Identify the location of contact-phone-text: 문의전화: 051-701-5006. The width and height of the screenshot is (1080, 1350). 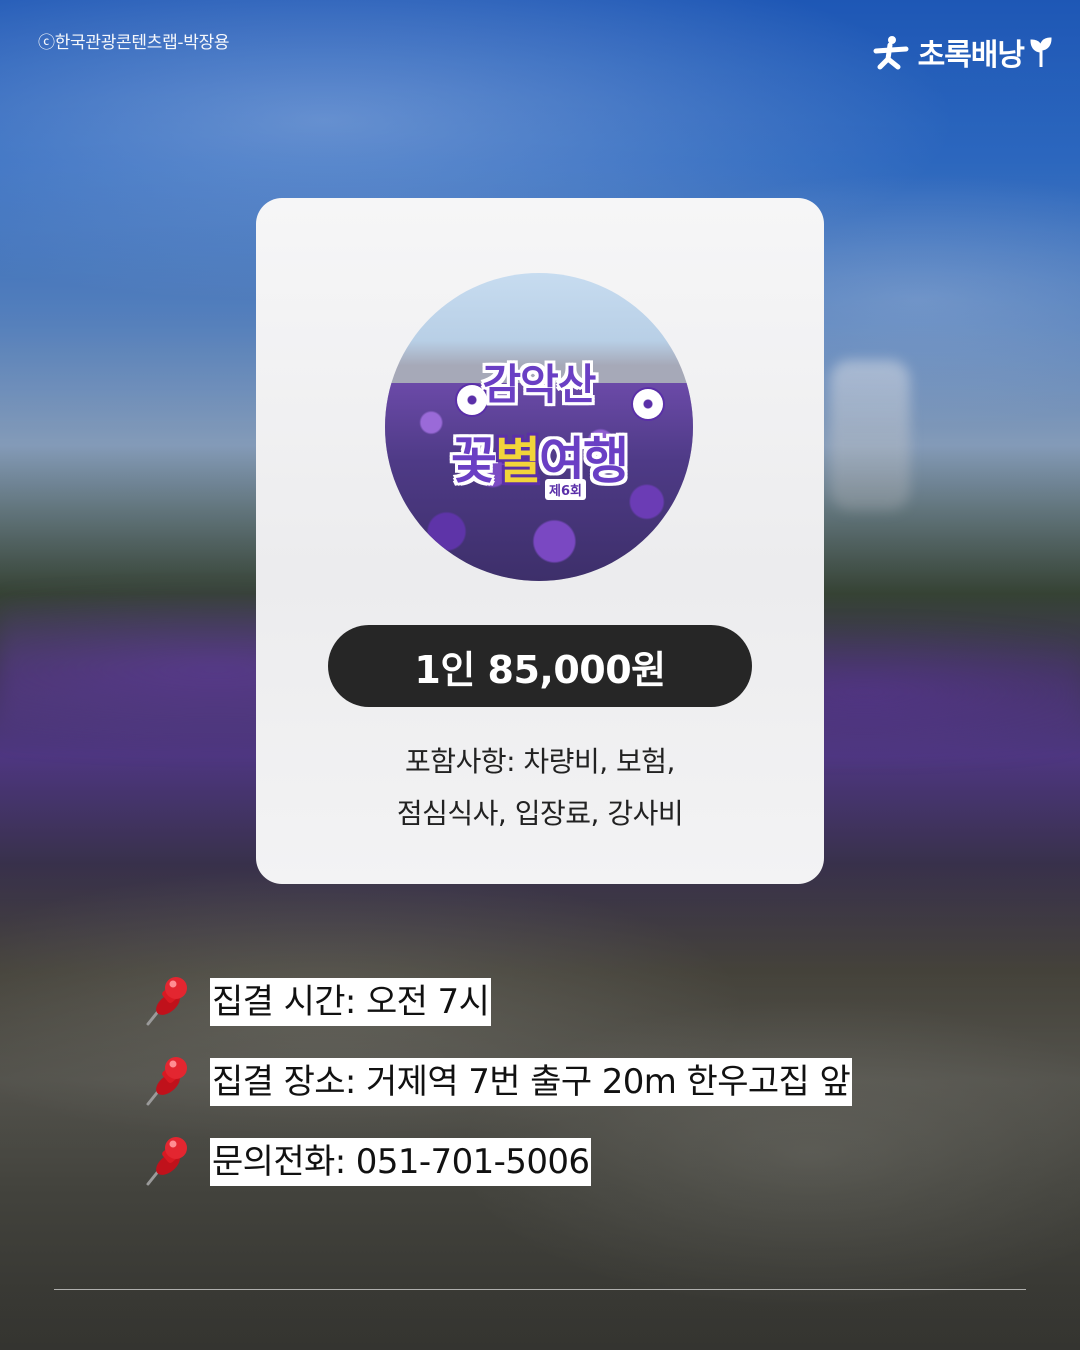
(401, 1162).